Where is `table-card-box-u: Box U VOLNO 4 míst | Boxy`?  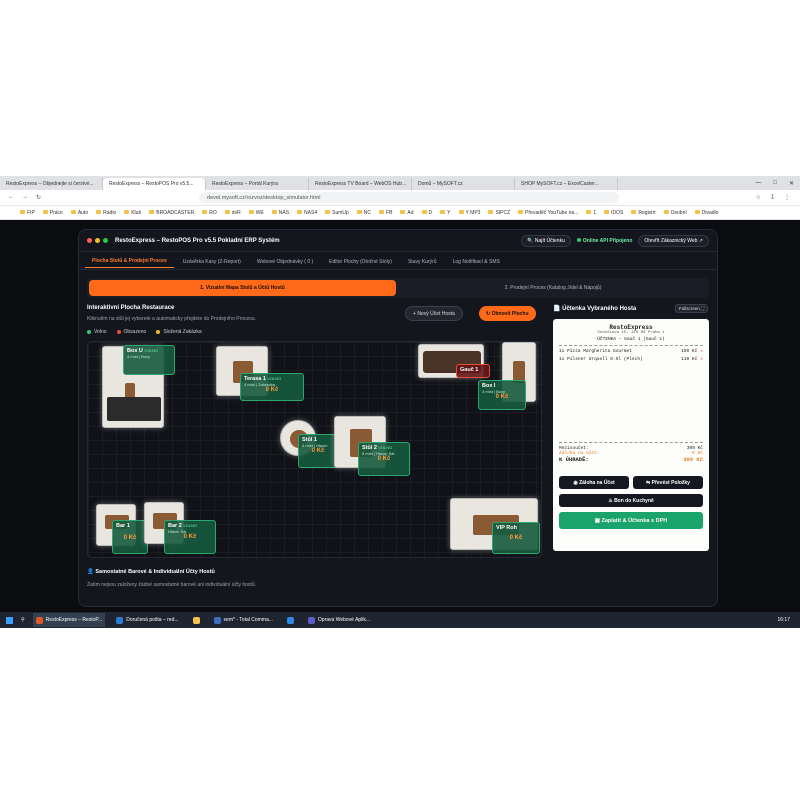
table-card-box-u: Box U VOLNO 4 míst | Boxy is located at coordinates (149, 360).